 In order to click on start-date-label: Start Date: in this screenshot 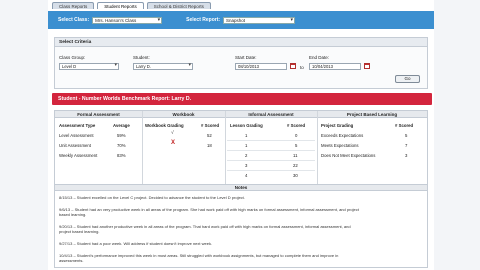, I will do `click(246, 57)`.